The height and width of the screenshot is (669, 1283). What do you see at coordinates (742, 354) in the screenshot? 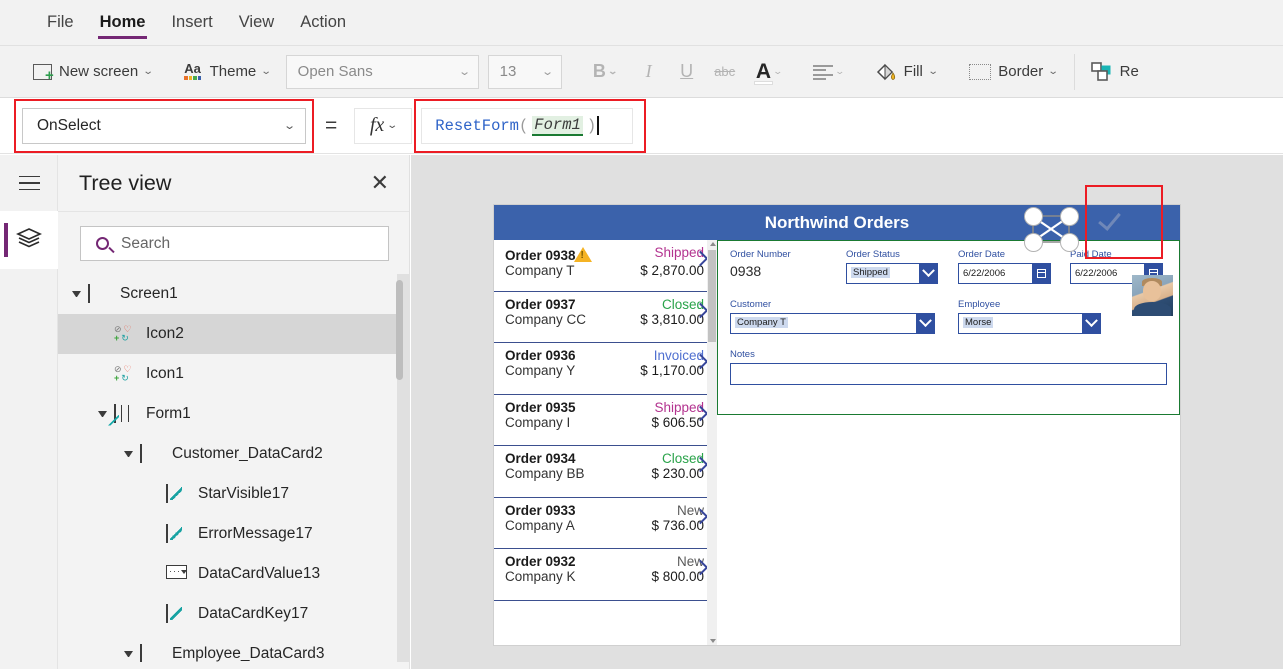
I see `notes-label: Notes` at bounding box center [742, 354].